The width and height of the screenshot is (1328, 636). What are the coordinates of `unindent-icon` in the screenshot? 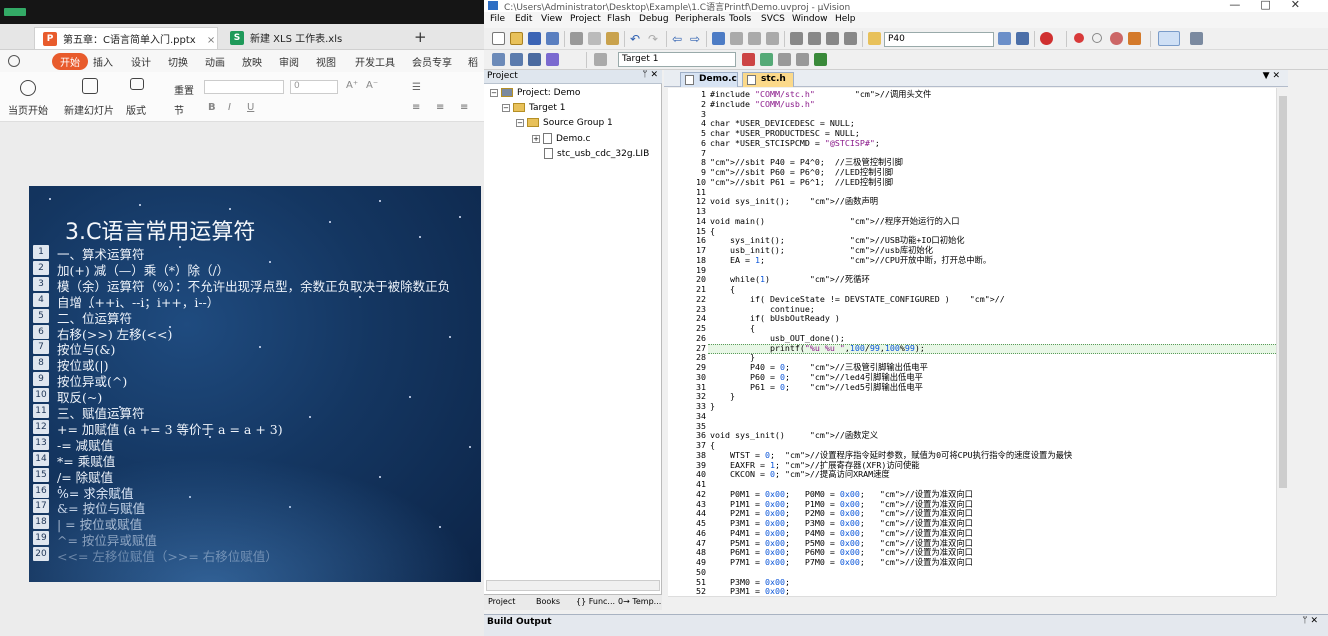 It's located at (814, 38).